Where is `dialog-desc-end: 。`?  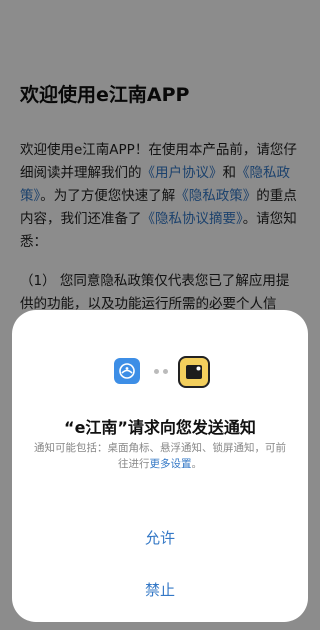
dialog-desc-end: 。 is located at coordinates (197, 464).